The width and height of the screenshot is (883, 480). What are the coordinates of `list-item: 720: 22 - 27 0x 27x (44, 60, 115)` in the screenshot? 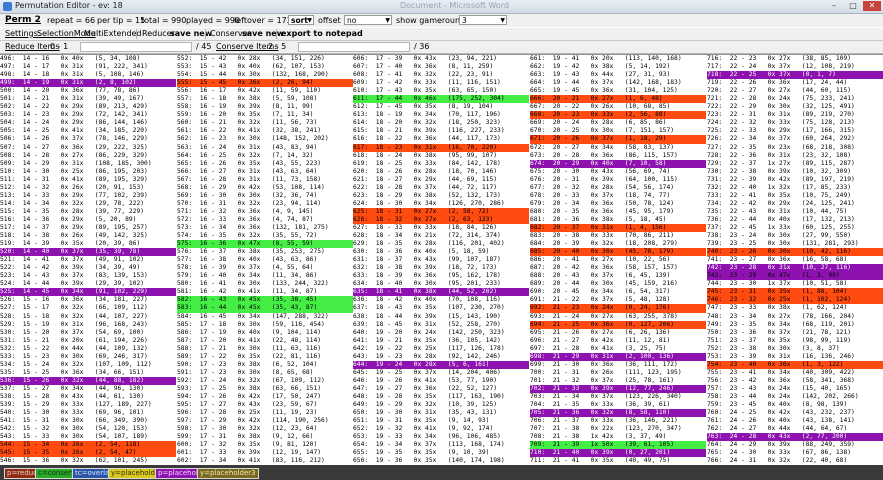 It's located at (795, 91).